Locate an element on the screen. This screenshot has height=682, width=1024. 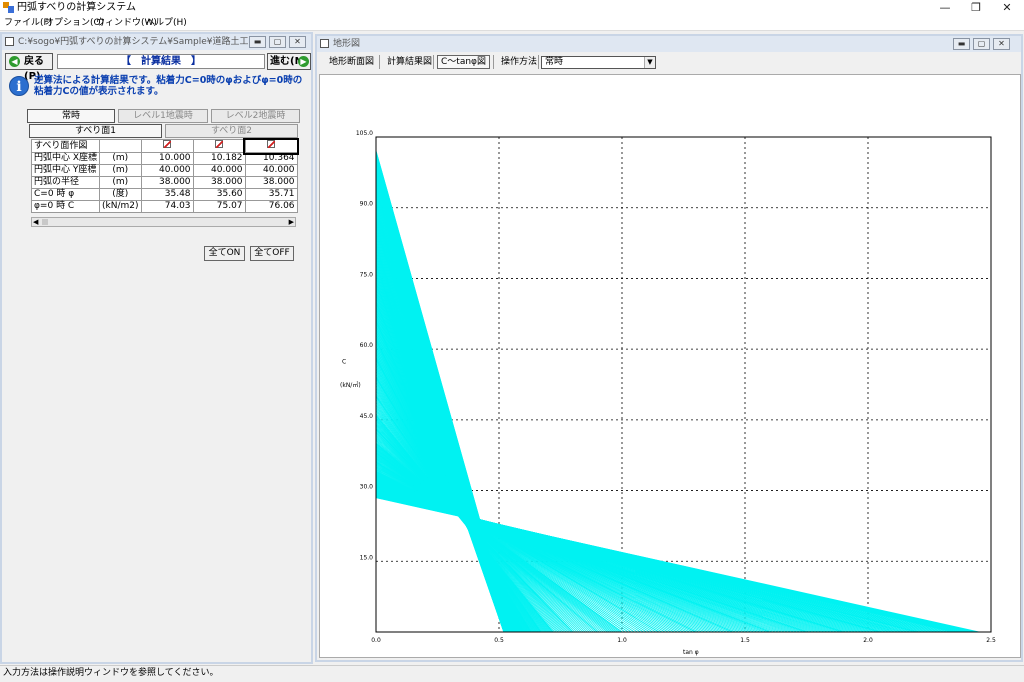
toolbar-terrain-section: 地形断面図 is located at coordinates (351, 62).